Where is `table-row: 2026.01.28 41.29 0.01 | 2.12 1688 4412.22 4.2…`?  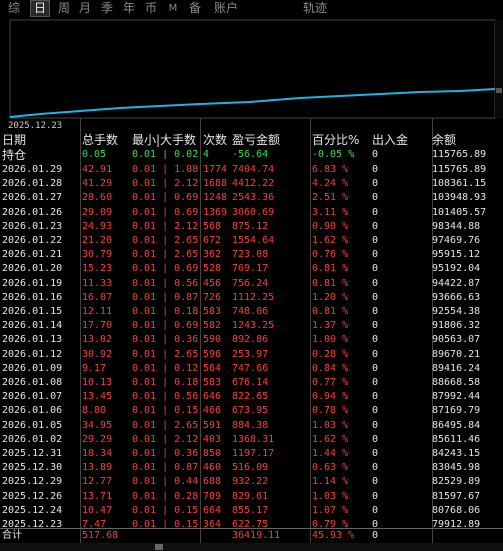
table-row: 2026.01.28 41.29 0.01 | 2.12 1688 4412.22 4.2… is located at coordinates (251, 184).